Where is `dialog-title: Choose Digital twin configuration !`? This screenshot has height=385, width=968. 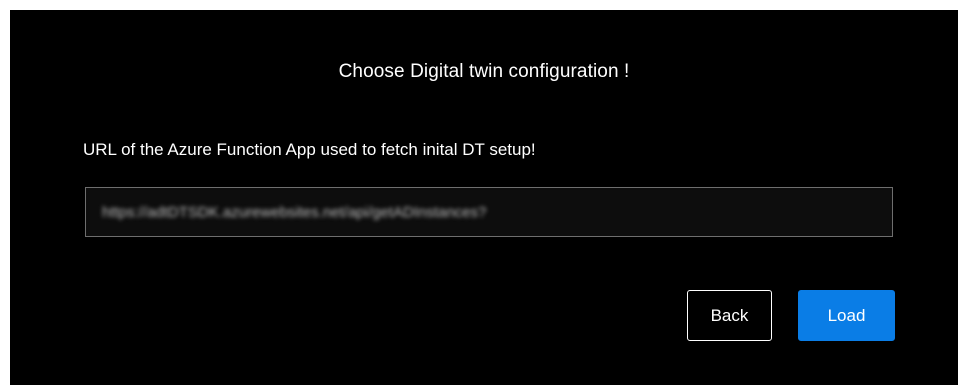 dialog-title: Choose Digital twin configuration ! is located at coordinates (484, 71).